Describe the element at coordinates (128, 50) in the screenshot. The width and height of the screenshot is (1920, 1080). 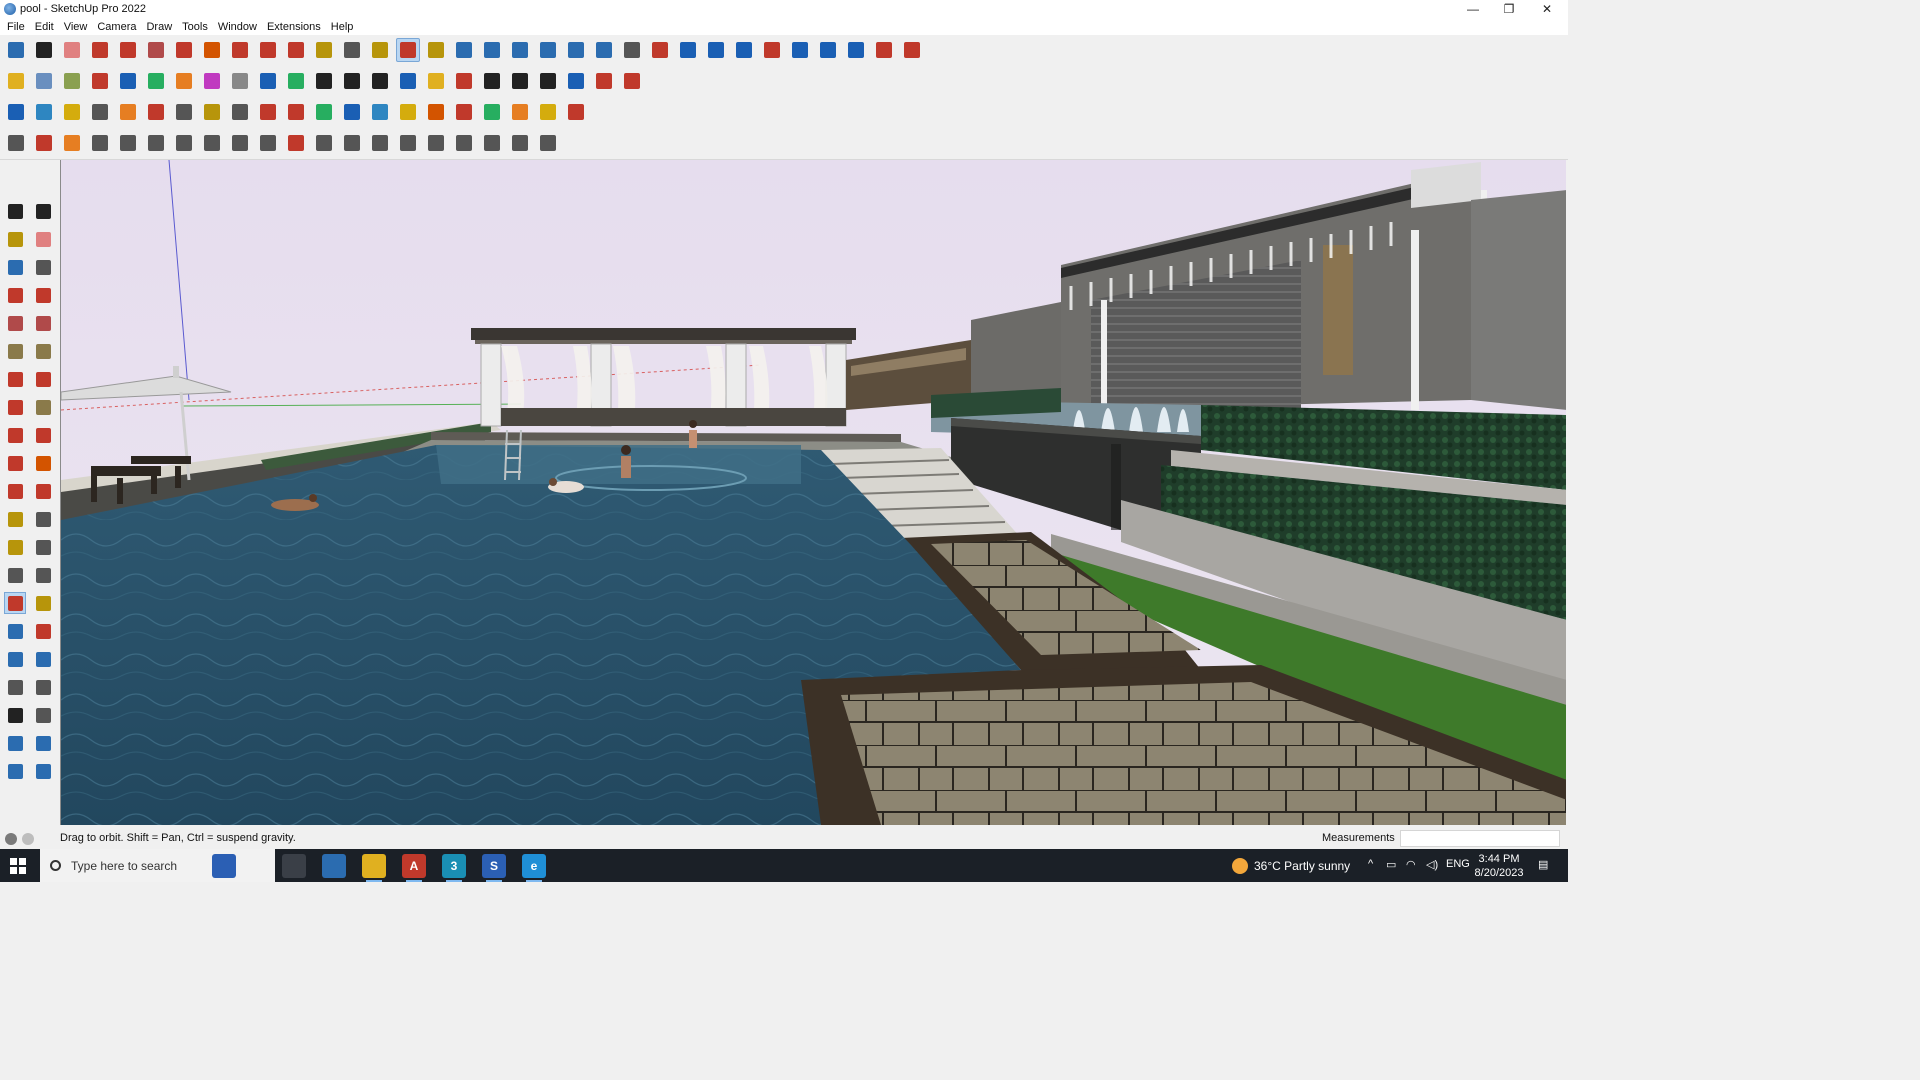
I see `arc-button` at that location.